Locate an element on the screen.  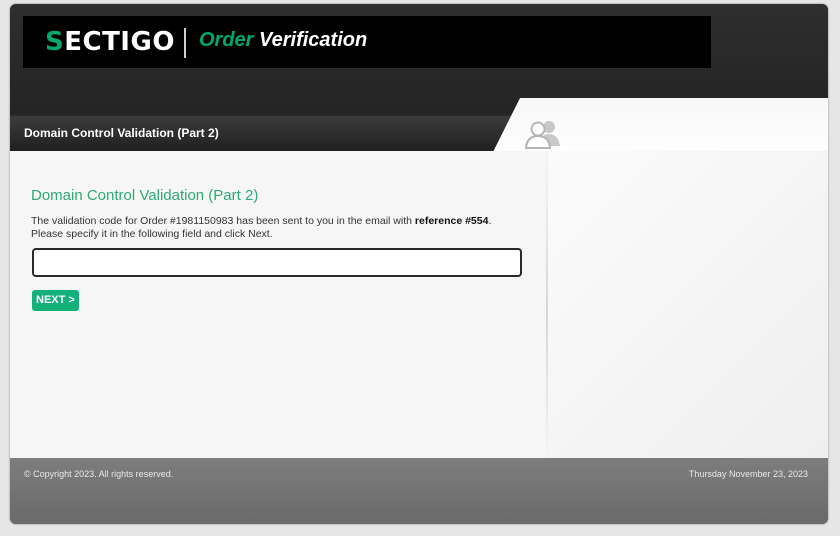
copyright-text: © Copyright 2023. All rights reserved. is located at coordinates (99, 474).